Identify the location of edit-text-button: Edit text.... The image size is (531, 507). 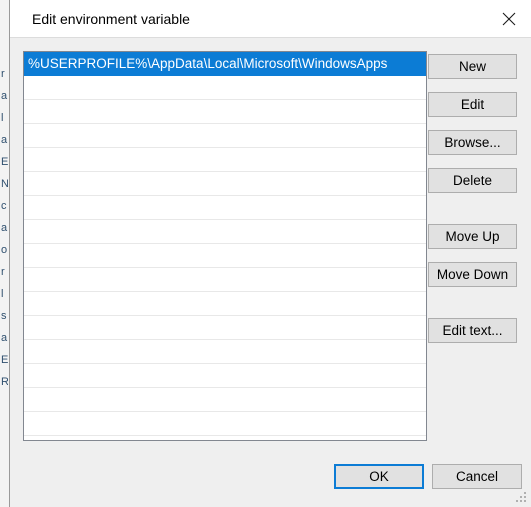
(472, 330).